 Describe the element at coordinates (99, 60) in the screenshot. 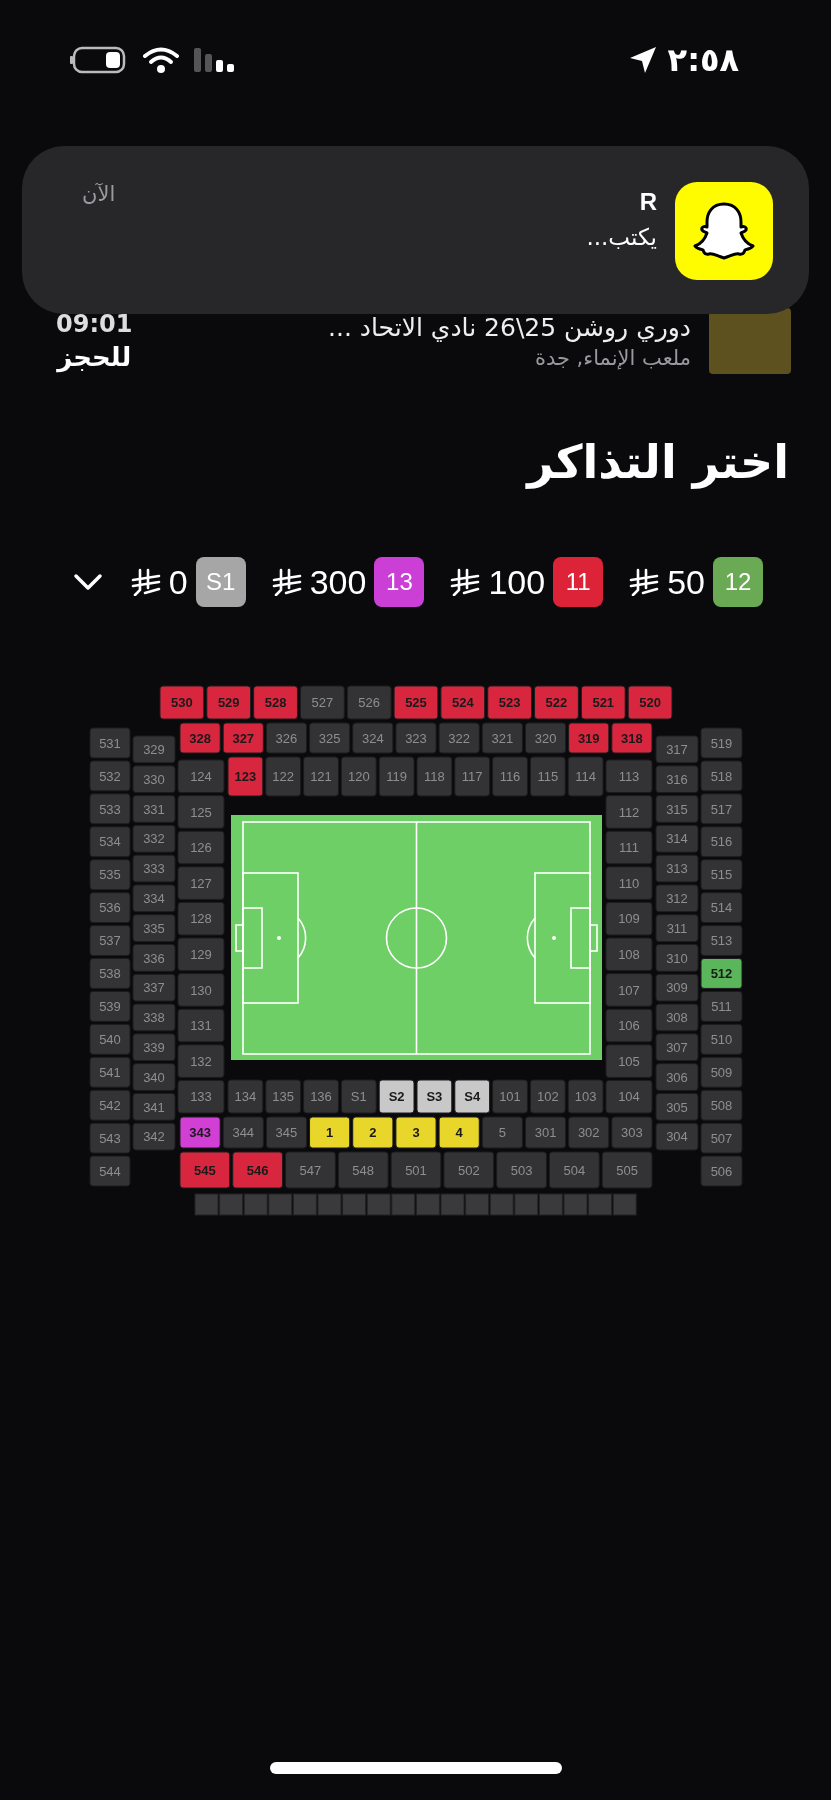

I see `battery-icon` at that location.